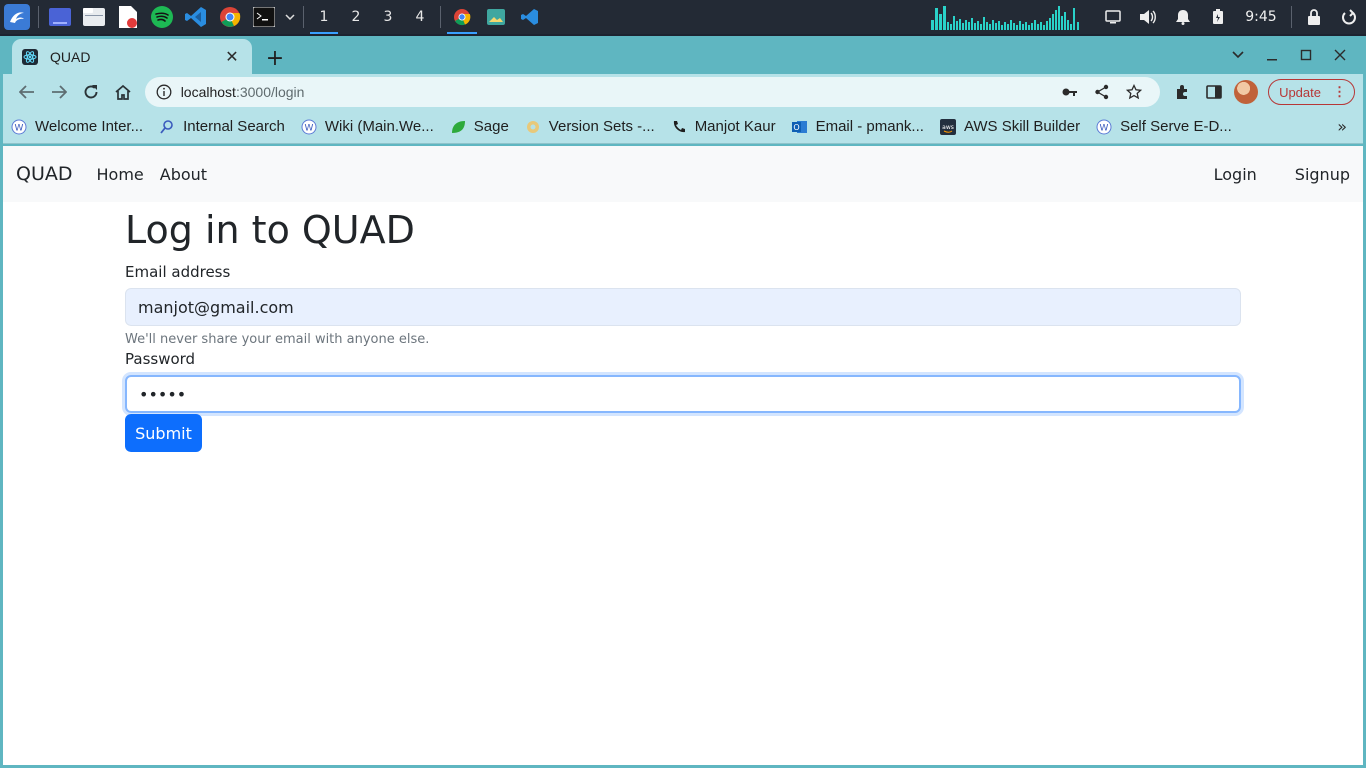 This screenshot has width=1366, height=768. Describe the element at coordinates (1339, 92) in the screenshot. I see `menu-kebab-icon: ⋮` at that location.